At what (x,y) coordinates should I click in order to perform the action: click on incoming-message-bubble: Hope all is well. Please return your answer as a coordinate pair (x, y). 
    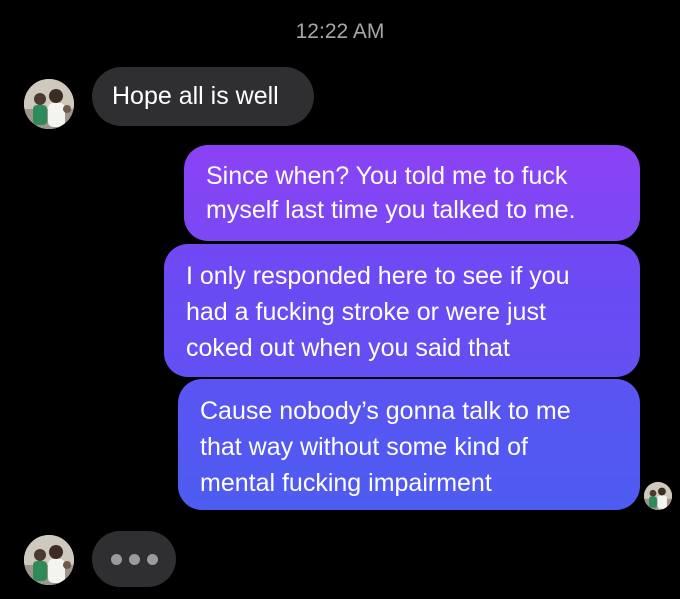
    Looking at the image, I should click on (203, 96).